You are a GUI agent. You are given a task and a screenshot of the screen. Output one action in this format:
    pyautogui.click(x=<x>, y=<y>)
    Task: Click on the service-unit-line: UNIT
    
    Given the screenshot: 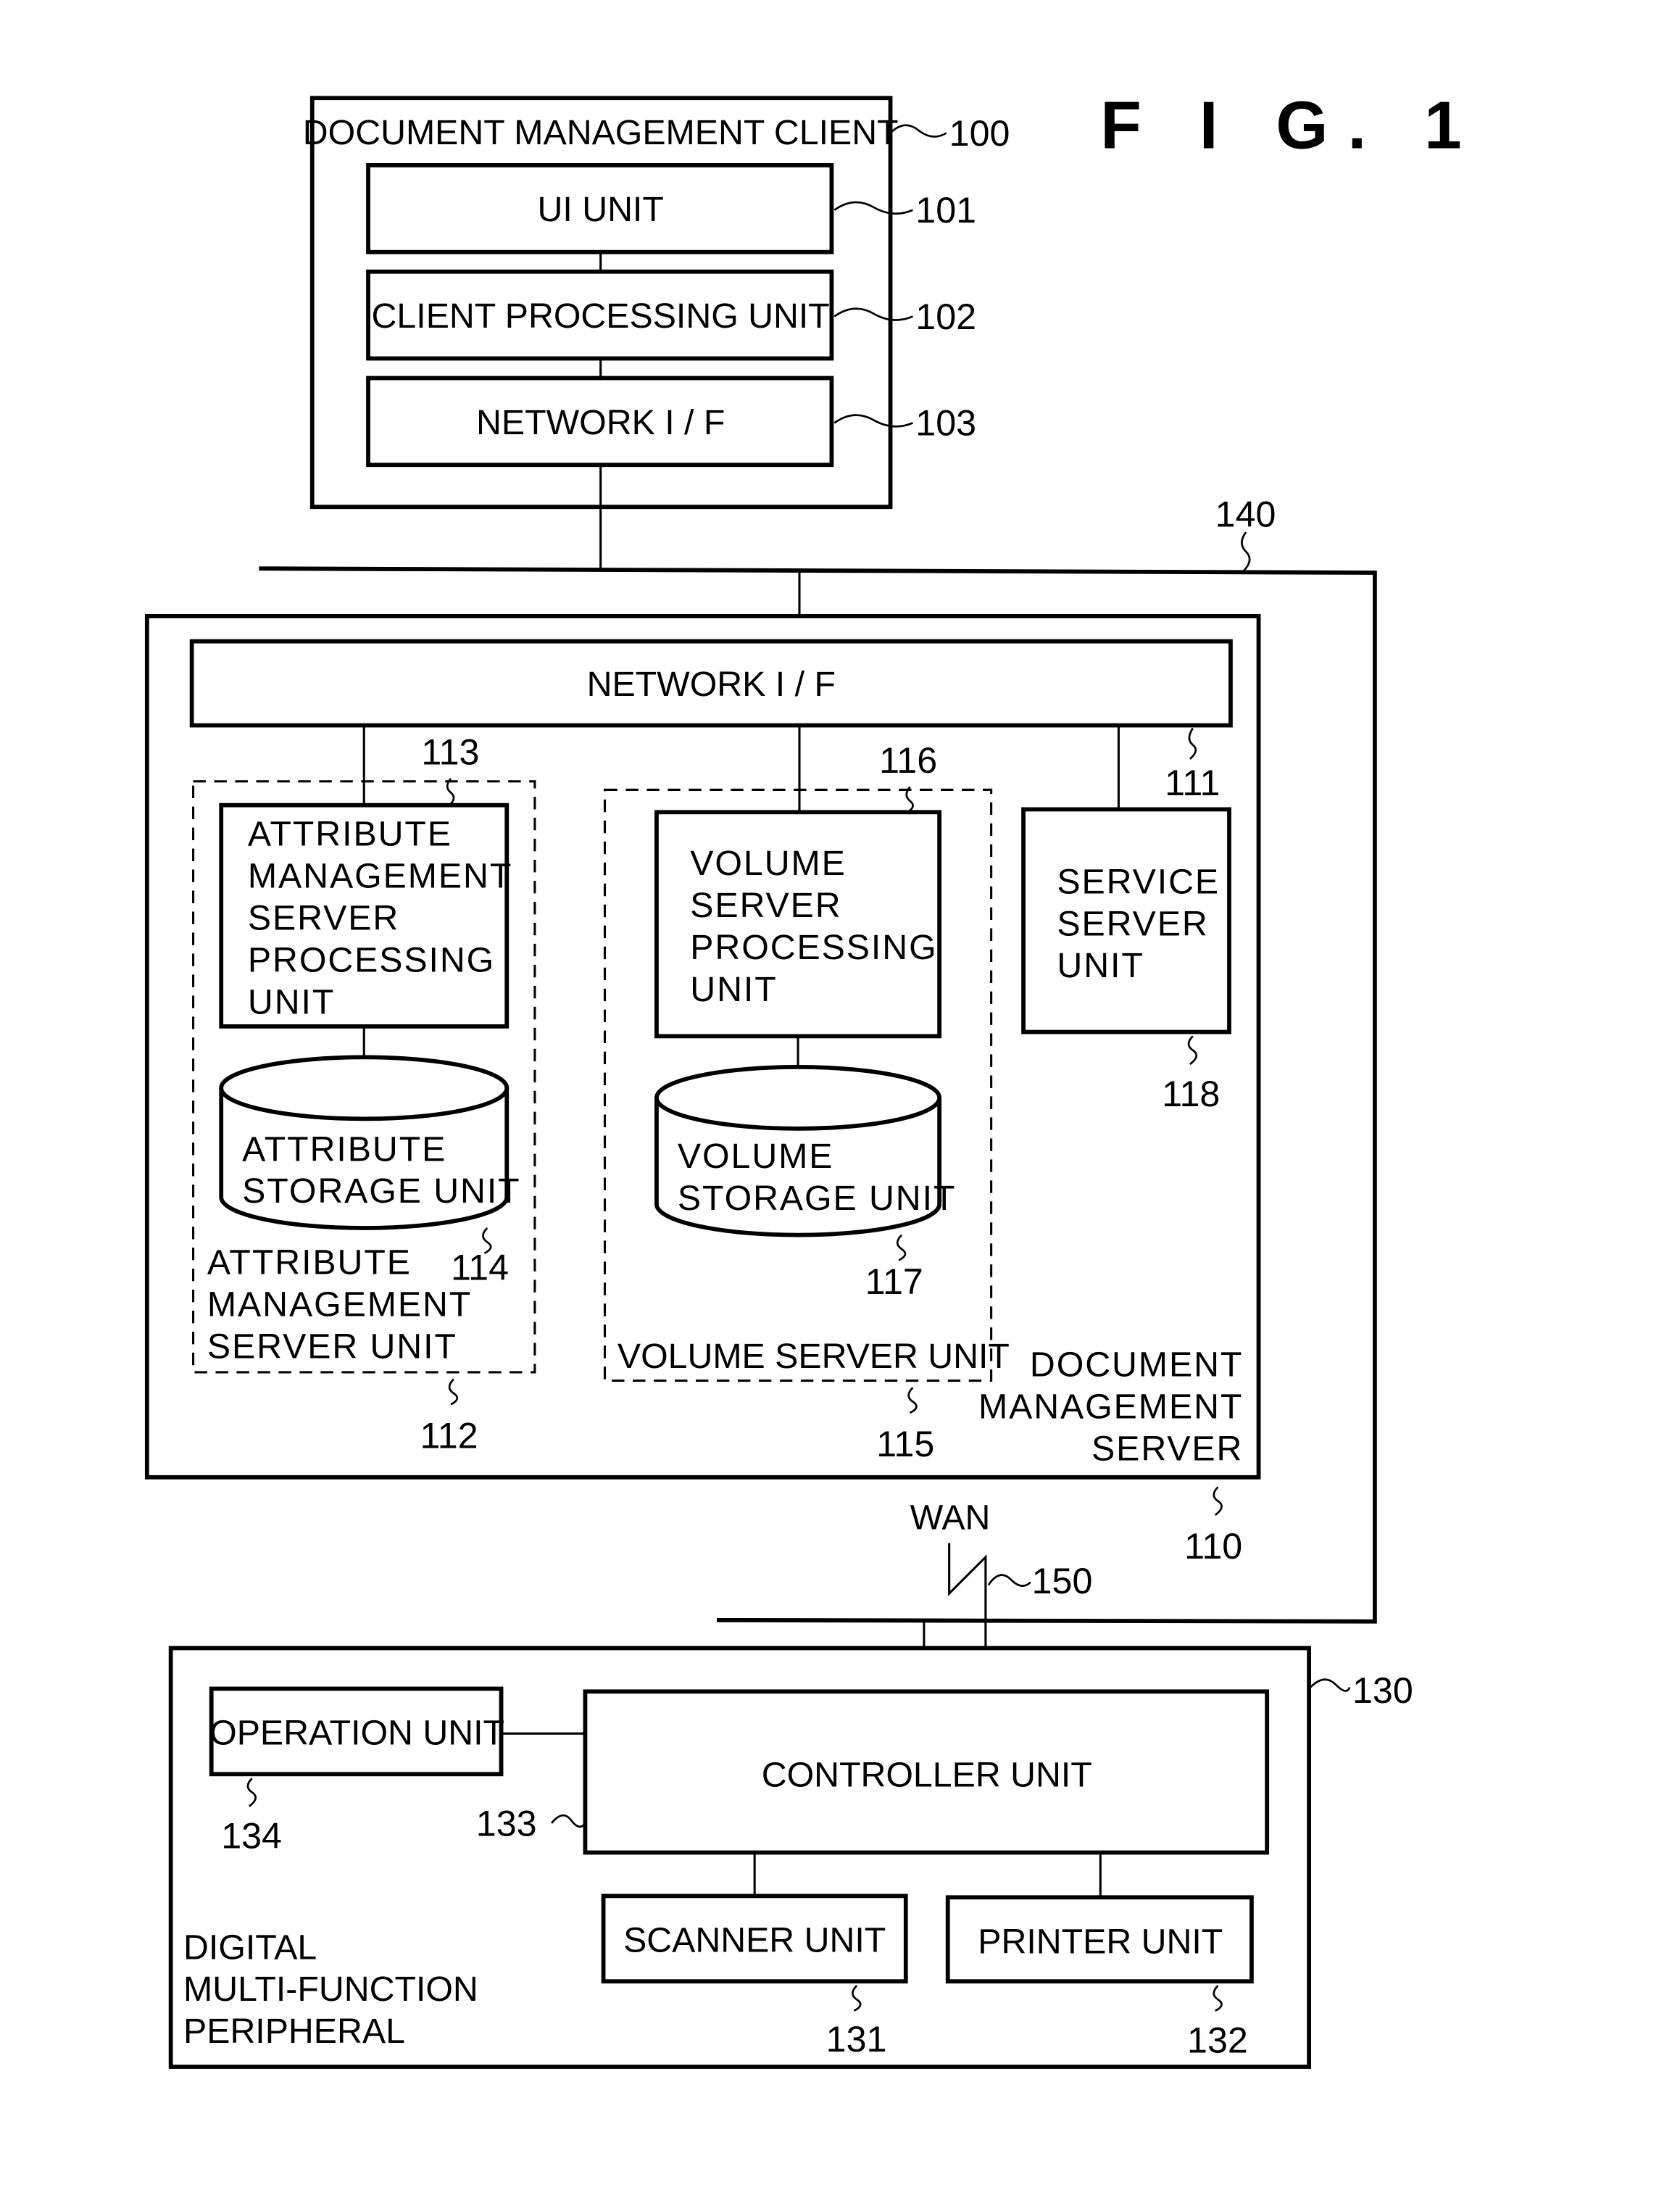 What is the action you would take?
    pyautogui.click(x=1100, y=965)
    